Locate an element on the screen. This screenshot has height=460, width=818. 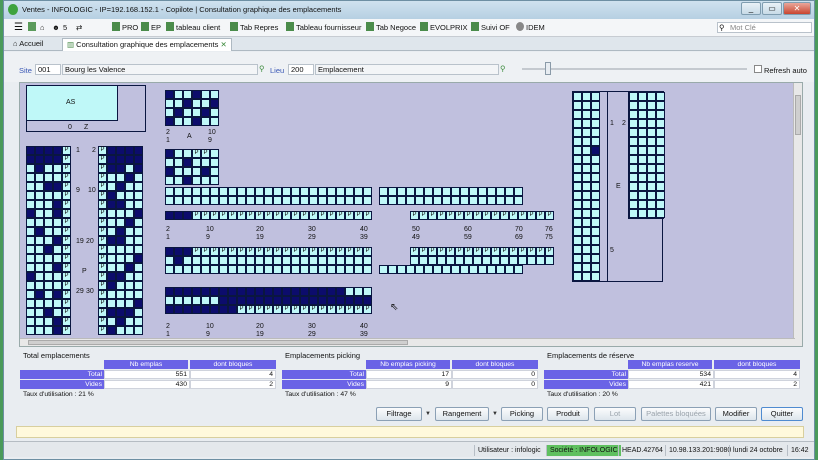
close-button: ✕ is located at coordinates (797, 8).